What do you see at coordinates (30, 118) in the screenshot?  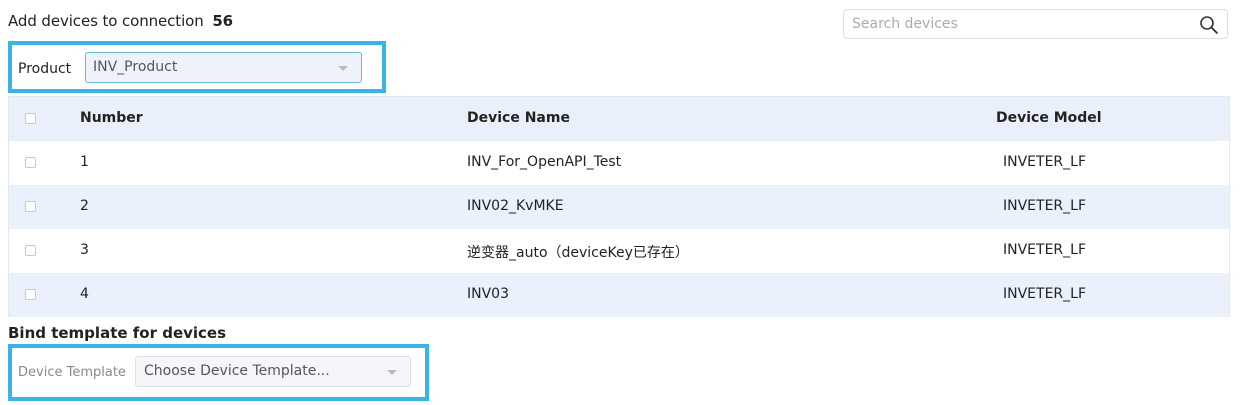 I see `select-all-checkbox` at bounding box center [30, 118].